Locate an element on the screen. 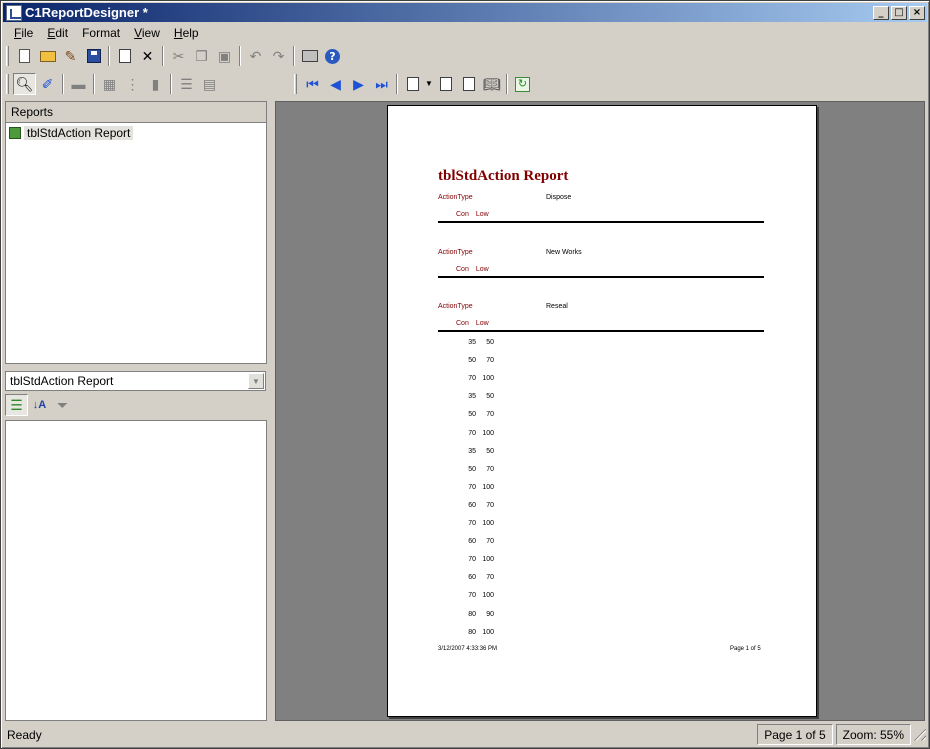 This screenshot has width=930, height=749. title-bar: C1ReportDesigner * _ □ × is located at coordinates (465, 12).